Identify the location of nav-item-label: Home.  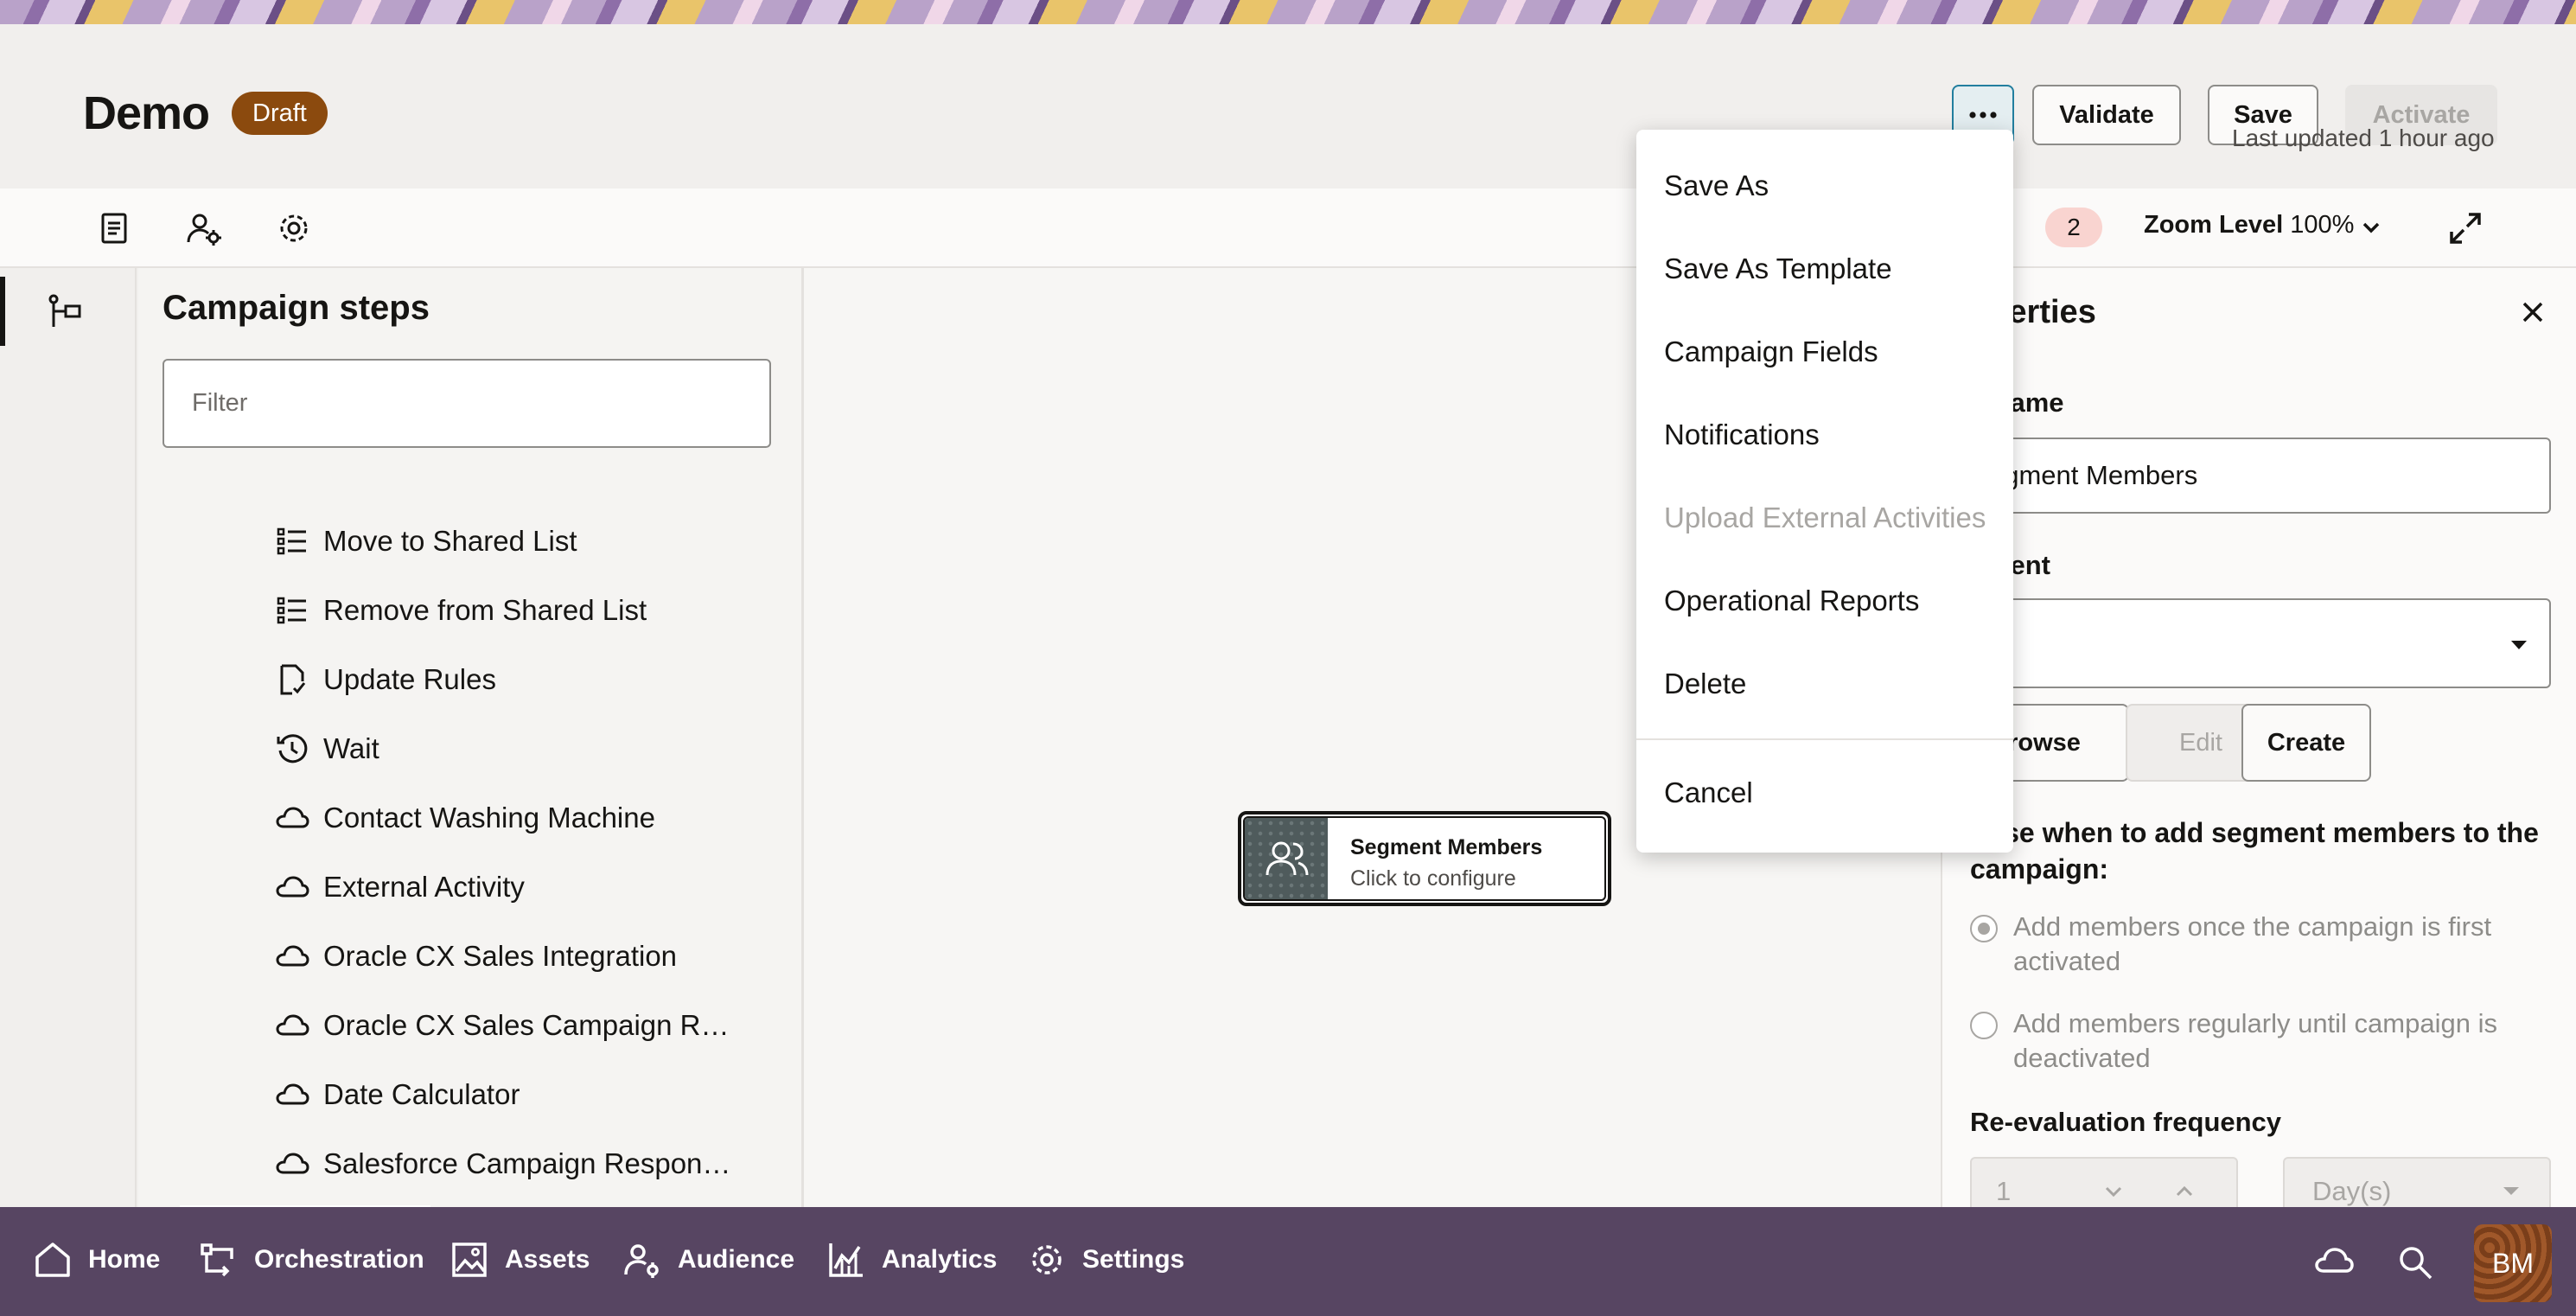
(124, 1260).